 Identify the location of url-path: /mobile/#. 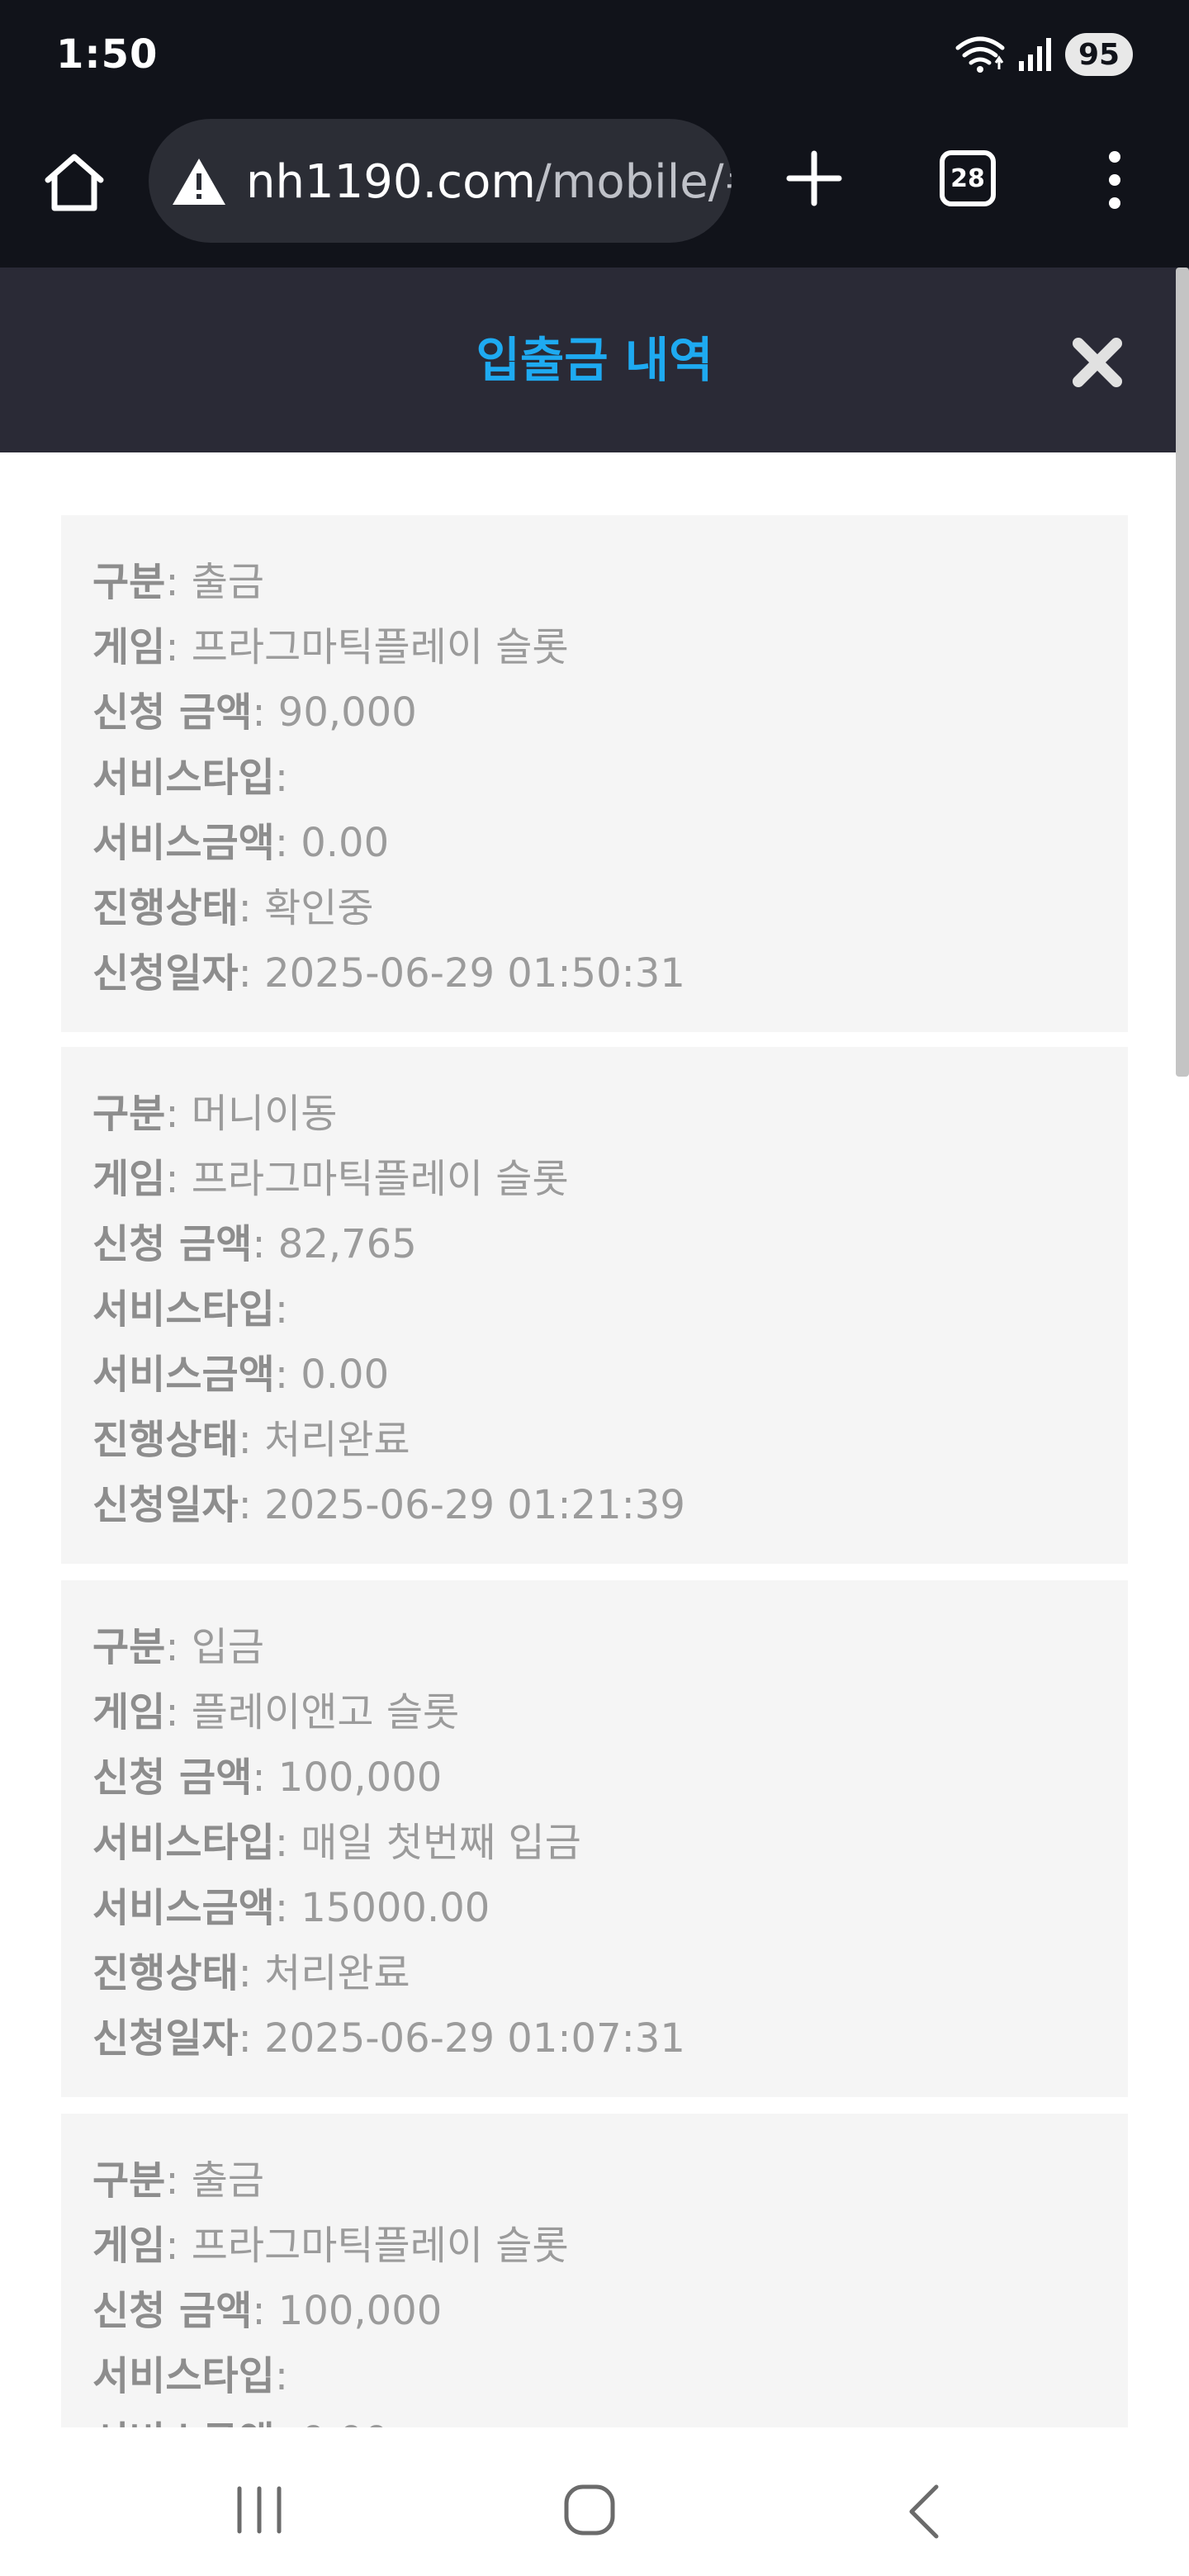
(633, 182).